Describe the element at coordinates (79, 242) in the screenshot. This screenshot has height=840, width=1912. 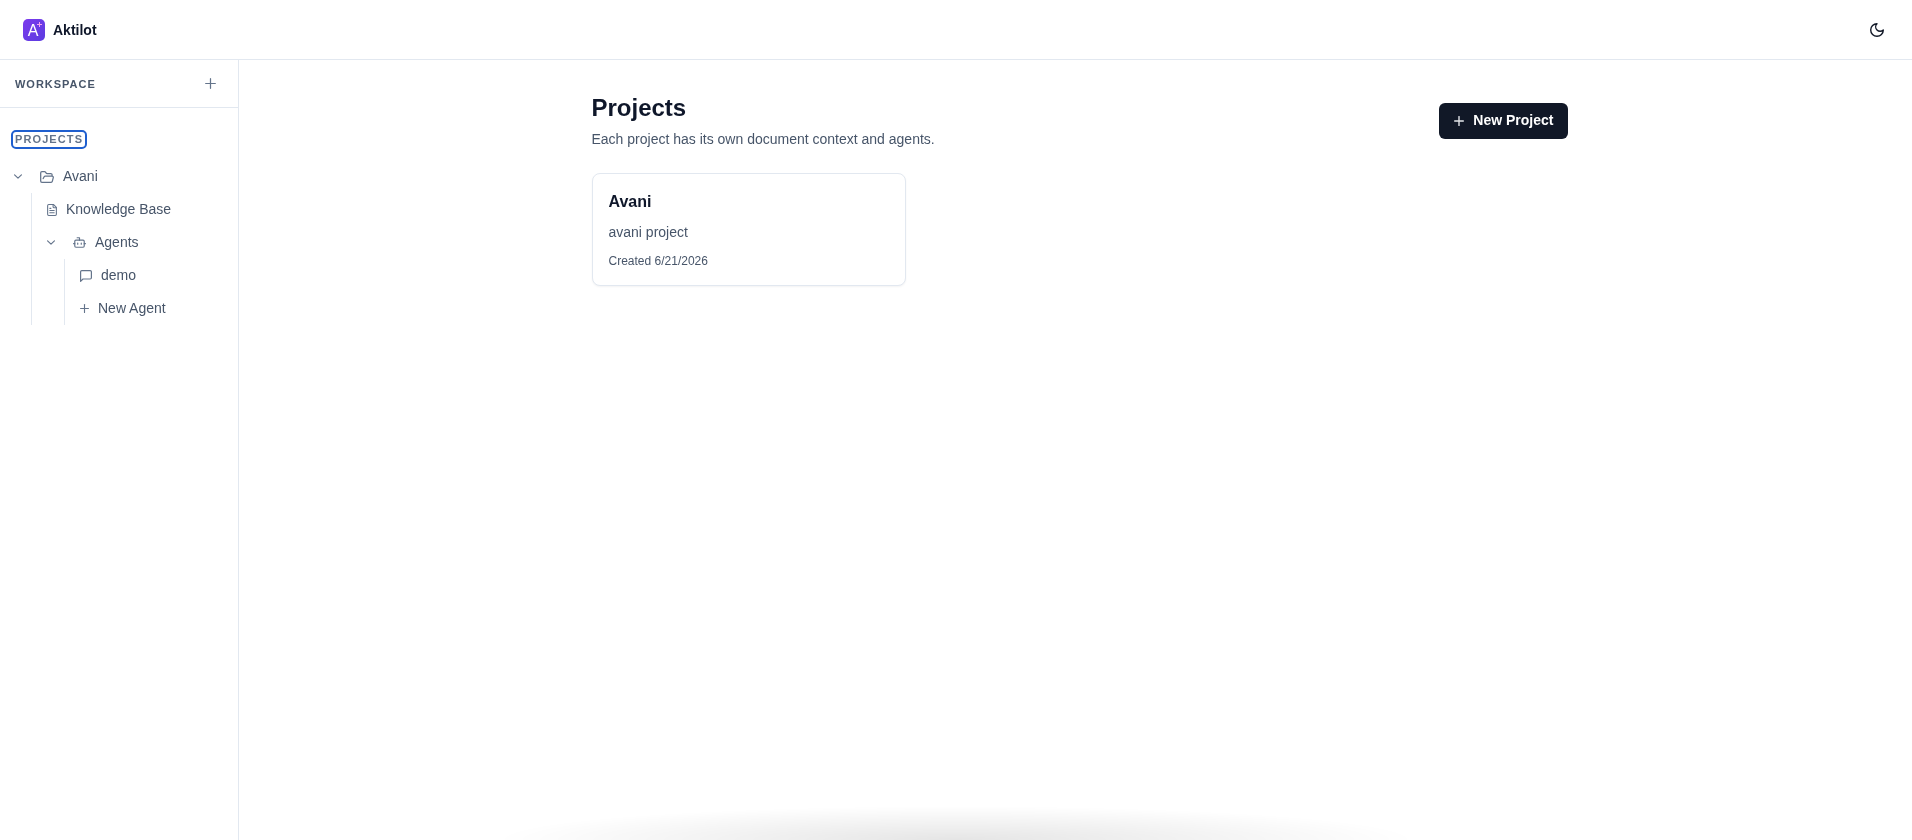
I see `robot-icon` at that location.